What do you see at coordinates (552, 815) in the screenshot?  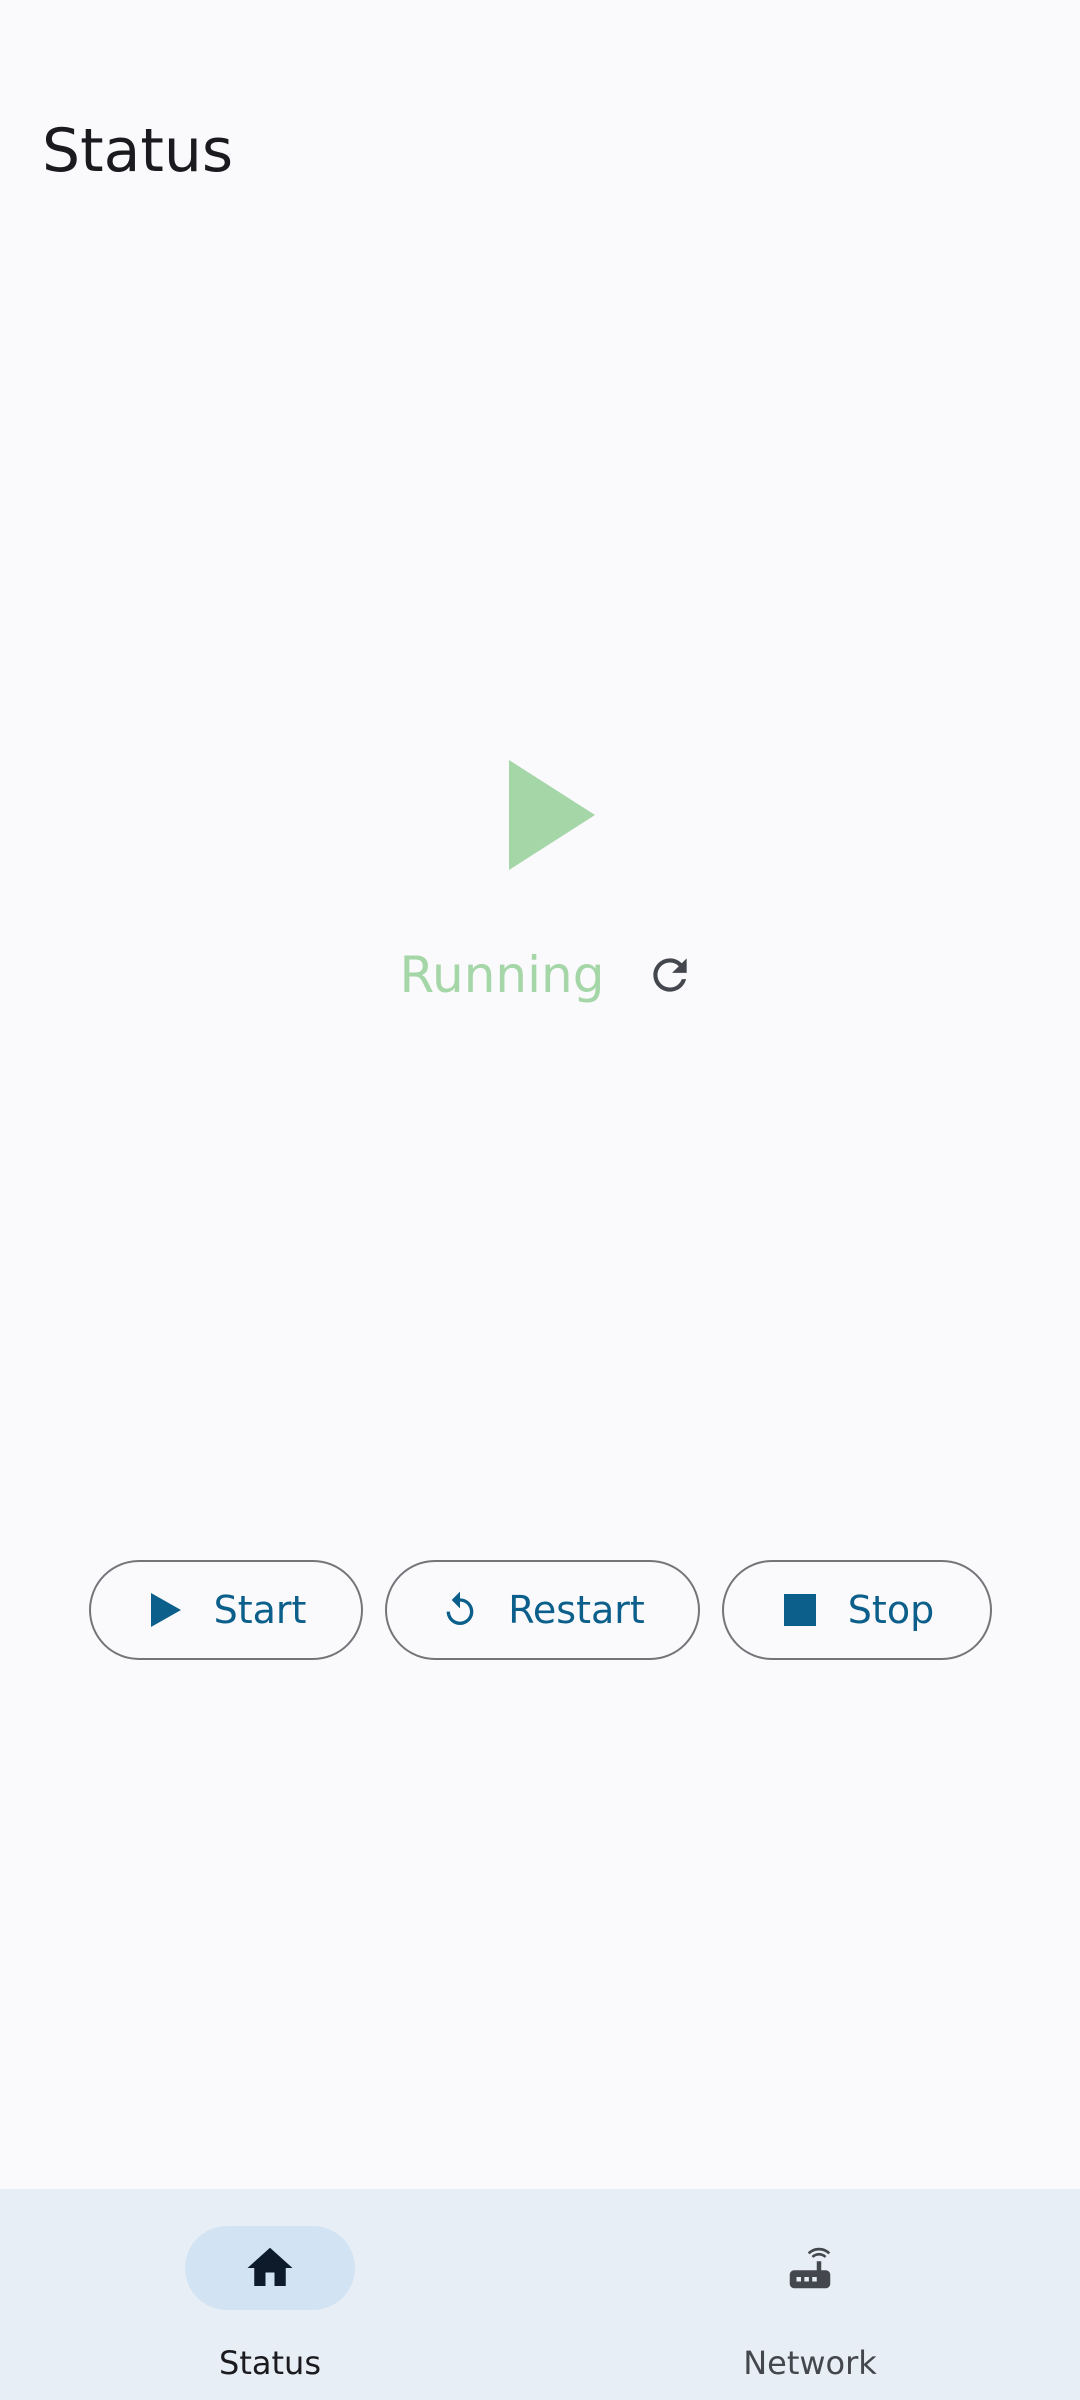 I see `play-triangle-icon` at bounding box center [552, 815].